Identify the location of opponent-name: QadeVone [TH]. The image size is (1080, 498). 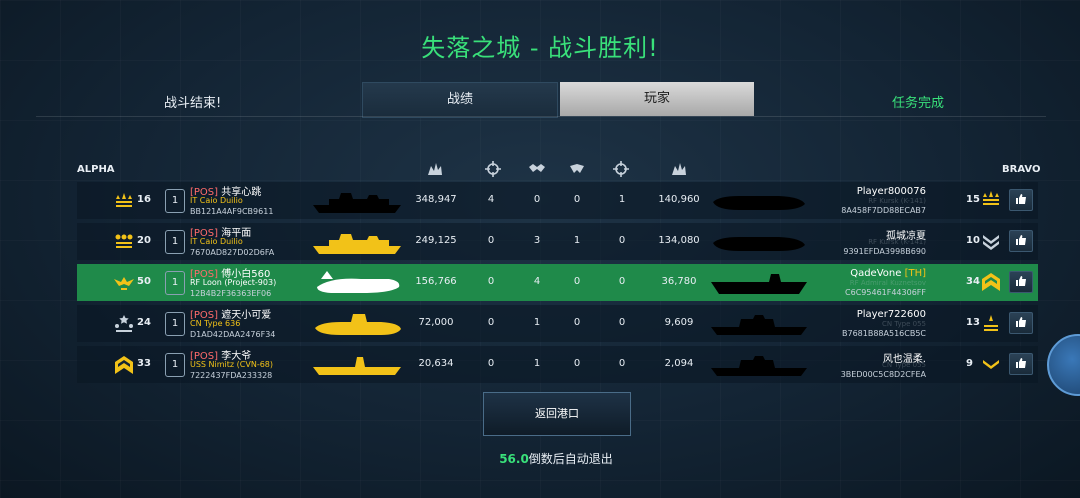
(888, 273).